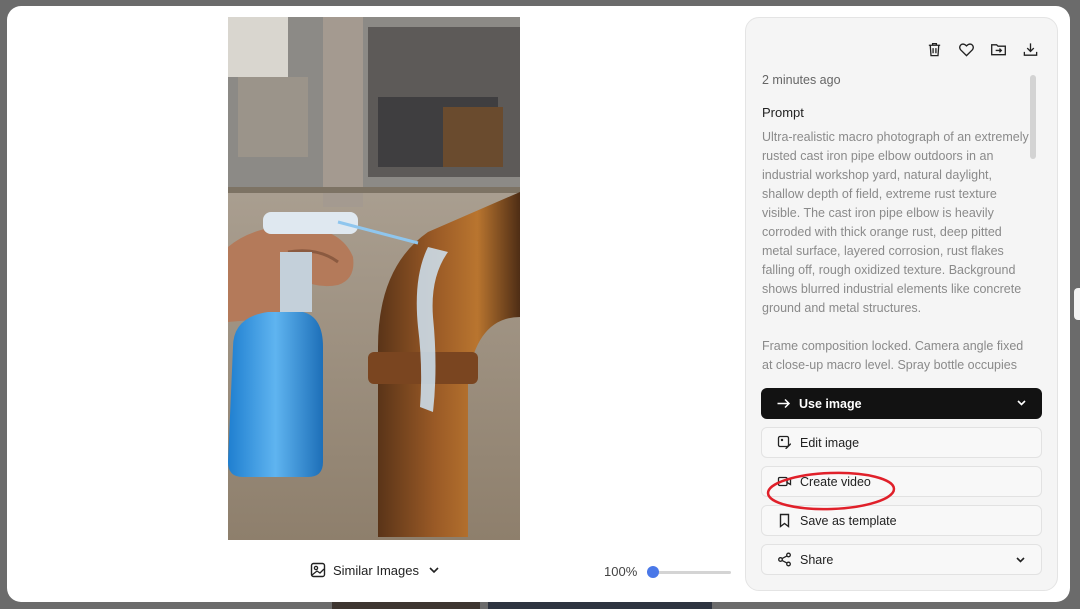  Describe the element at coordinates (901, 520) in the screenshot. I see `save-as-template-button: Save as template` at that location.